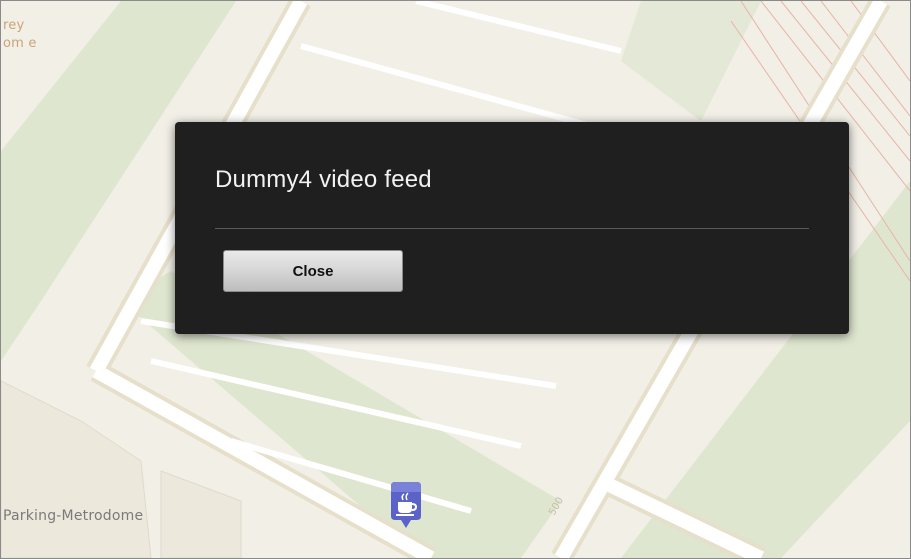  What do you see at coordinates (323, 179) in the screenshot?
I see `dialog-title: Dummy4 video feed` at bounding box center [323, 179].